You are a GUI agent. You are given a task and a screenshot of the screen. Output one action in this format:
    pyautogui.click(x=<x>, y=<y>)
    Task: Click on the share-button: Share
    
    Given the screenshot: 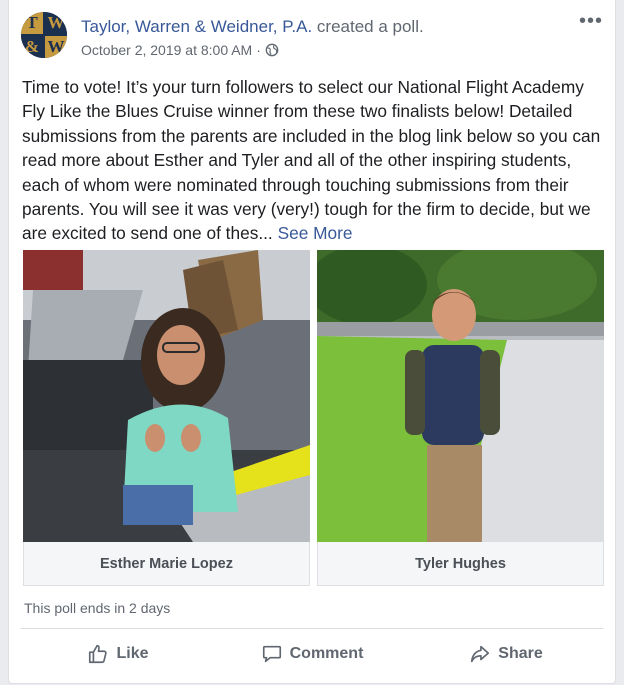 What is the action you would take?
    pyautogui.click(x=506, y=654)
    